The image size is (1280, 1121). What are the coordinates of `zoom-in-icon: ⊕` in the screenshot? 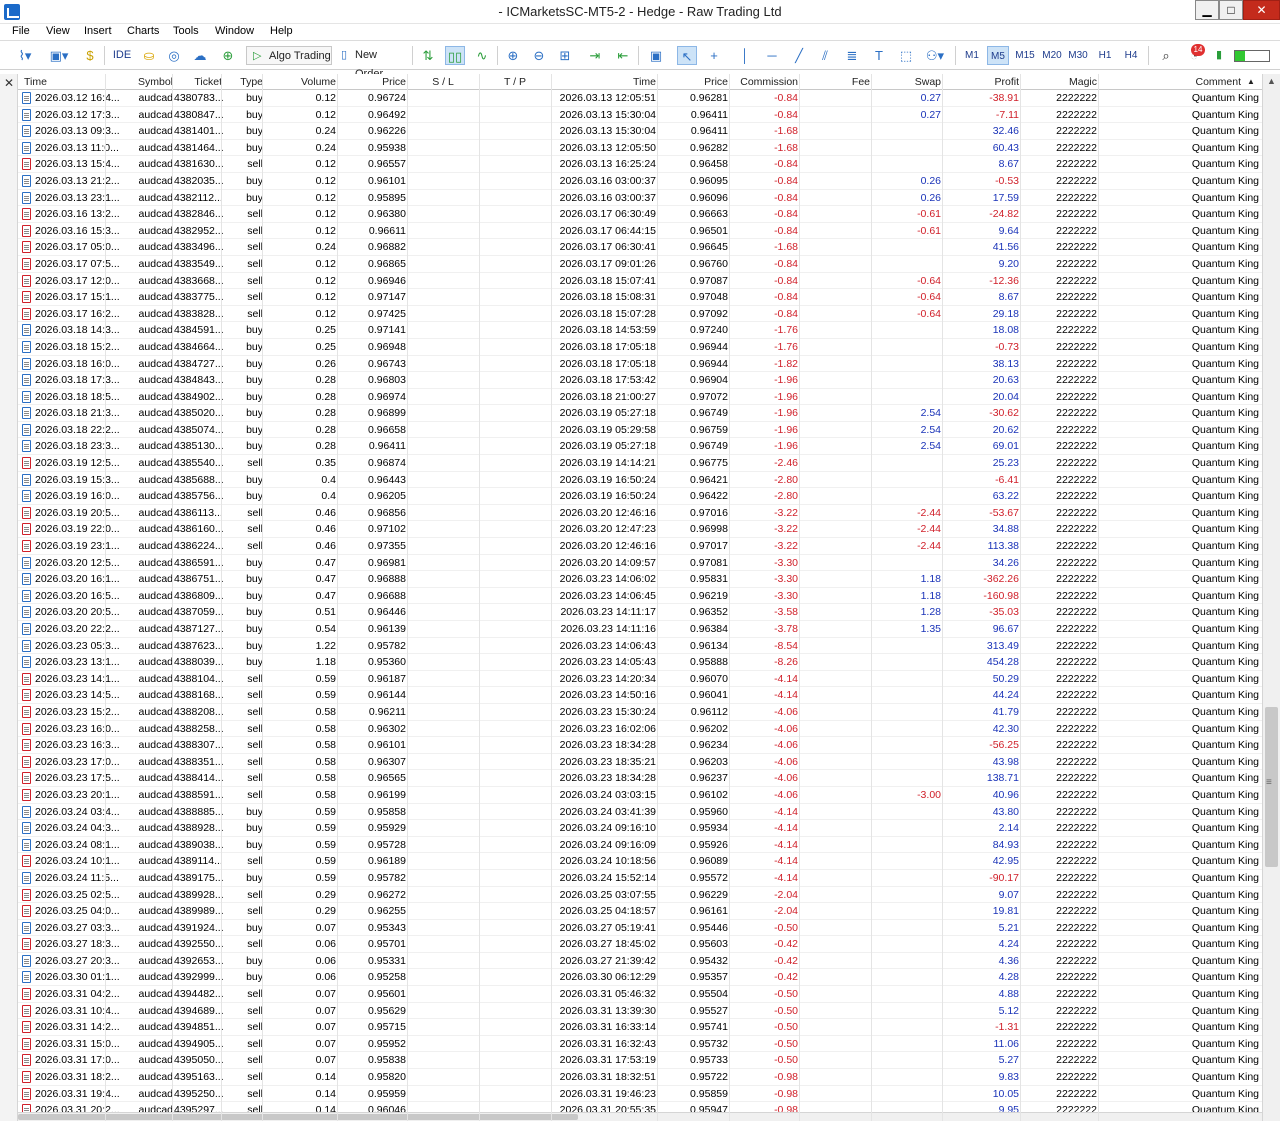 It's located at (513, 55).